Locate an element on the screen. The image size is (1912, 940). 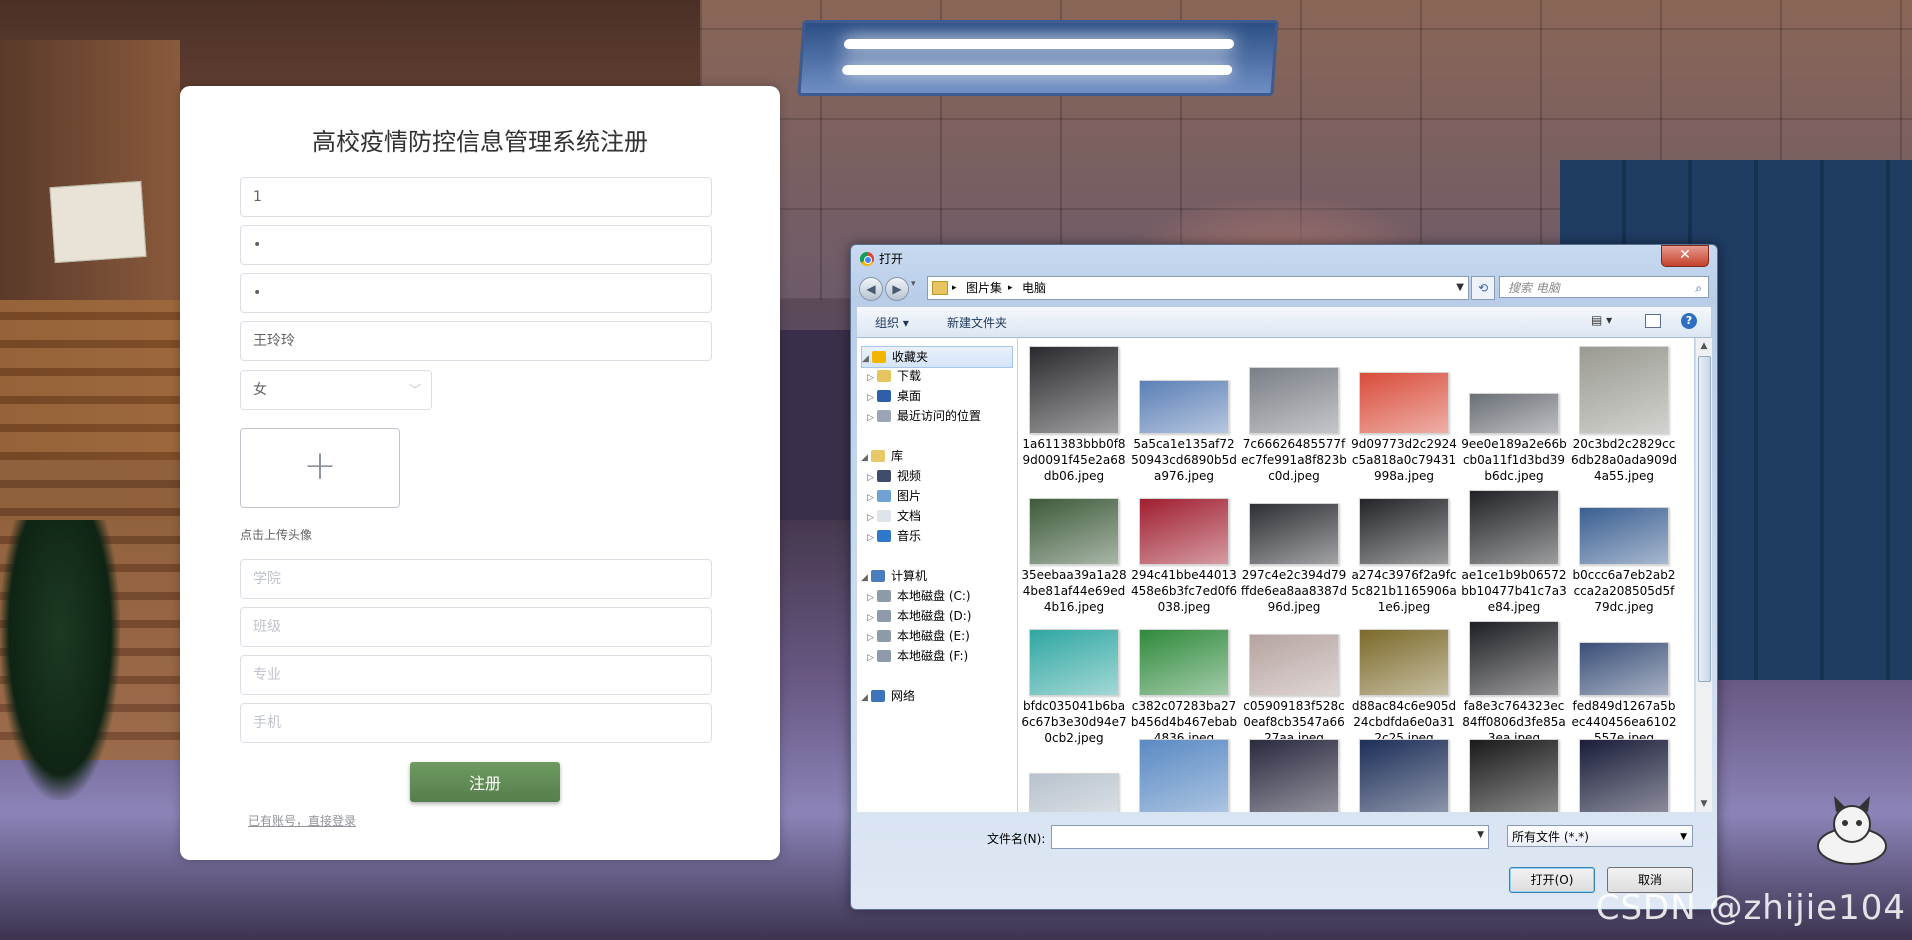
phone-input: 手机 is located at coordinates (476, 723).